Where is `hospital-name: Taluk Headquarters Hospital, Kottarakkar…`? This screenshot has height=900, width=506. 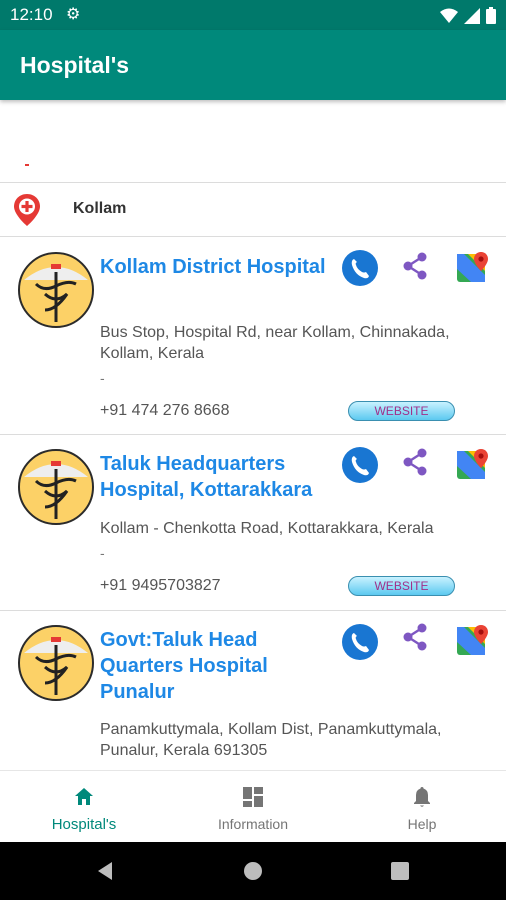 hospital-name: Taluk Headquarters Hospital, Kottarakkar… is located at coordinates (220, 477).